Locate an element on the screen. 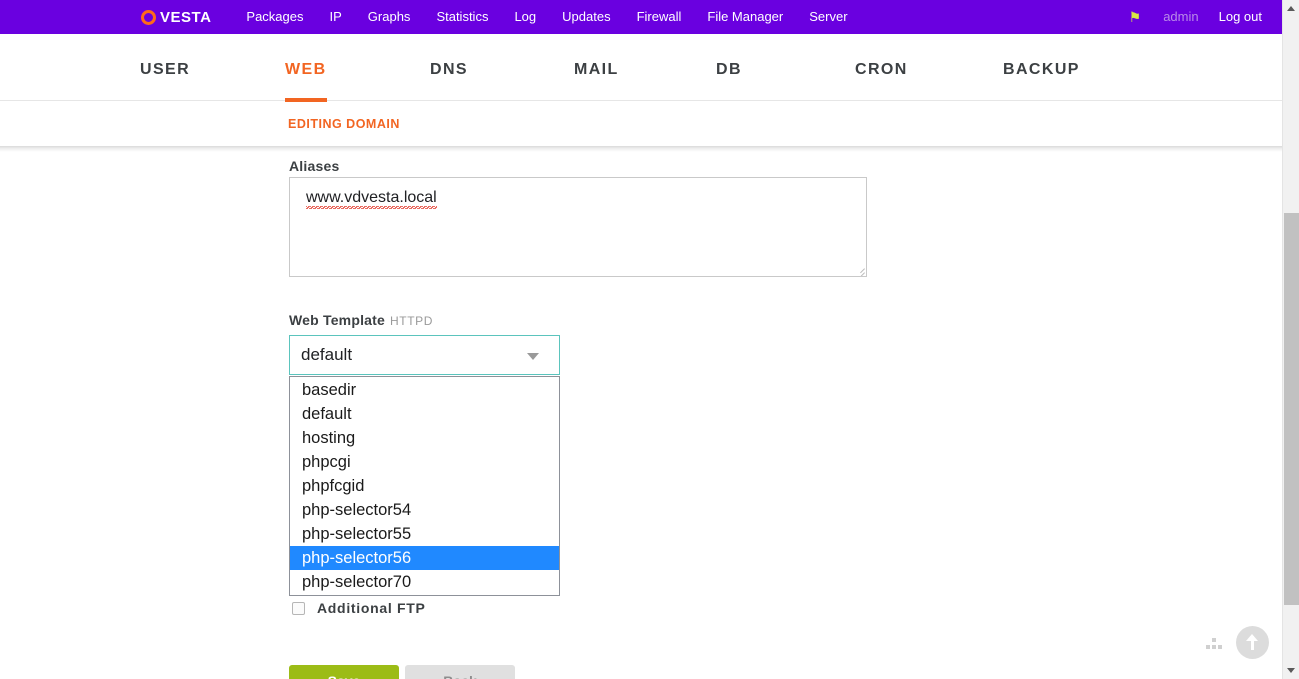 This screenshot has height=679, width=1299. aliases-value: www.vdvesta.local is located at coordinates (371, 199).